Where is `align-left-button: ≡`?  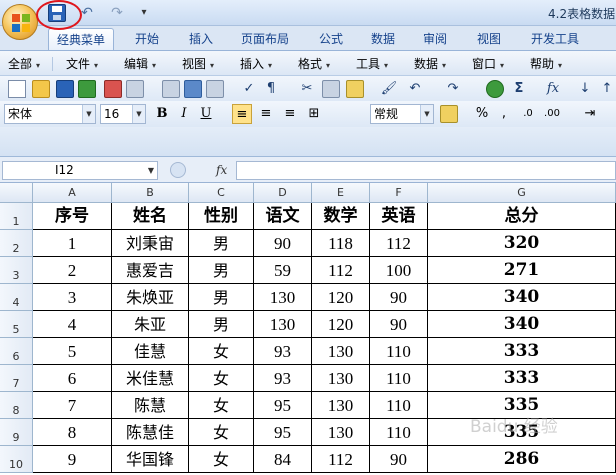
align-left-button: ≡ is located at coordinates (242, 114).